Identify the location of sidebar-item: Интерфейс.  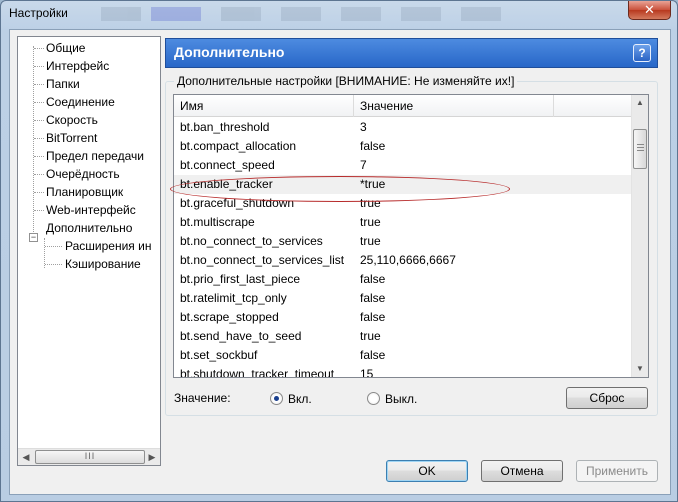
(77, 66).